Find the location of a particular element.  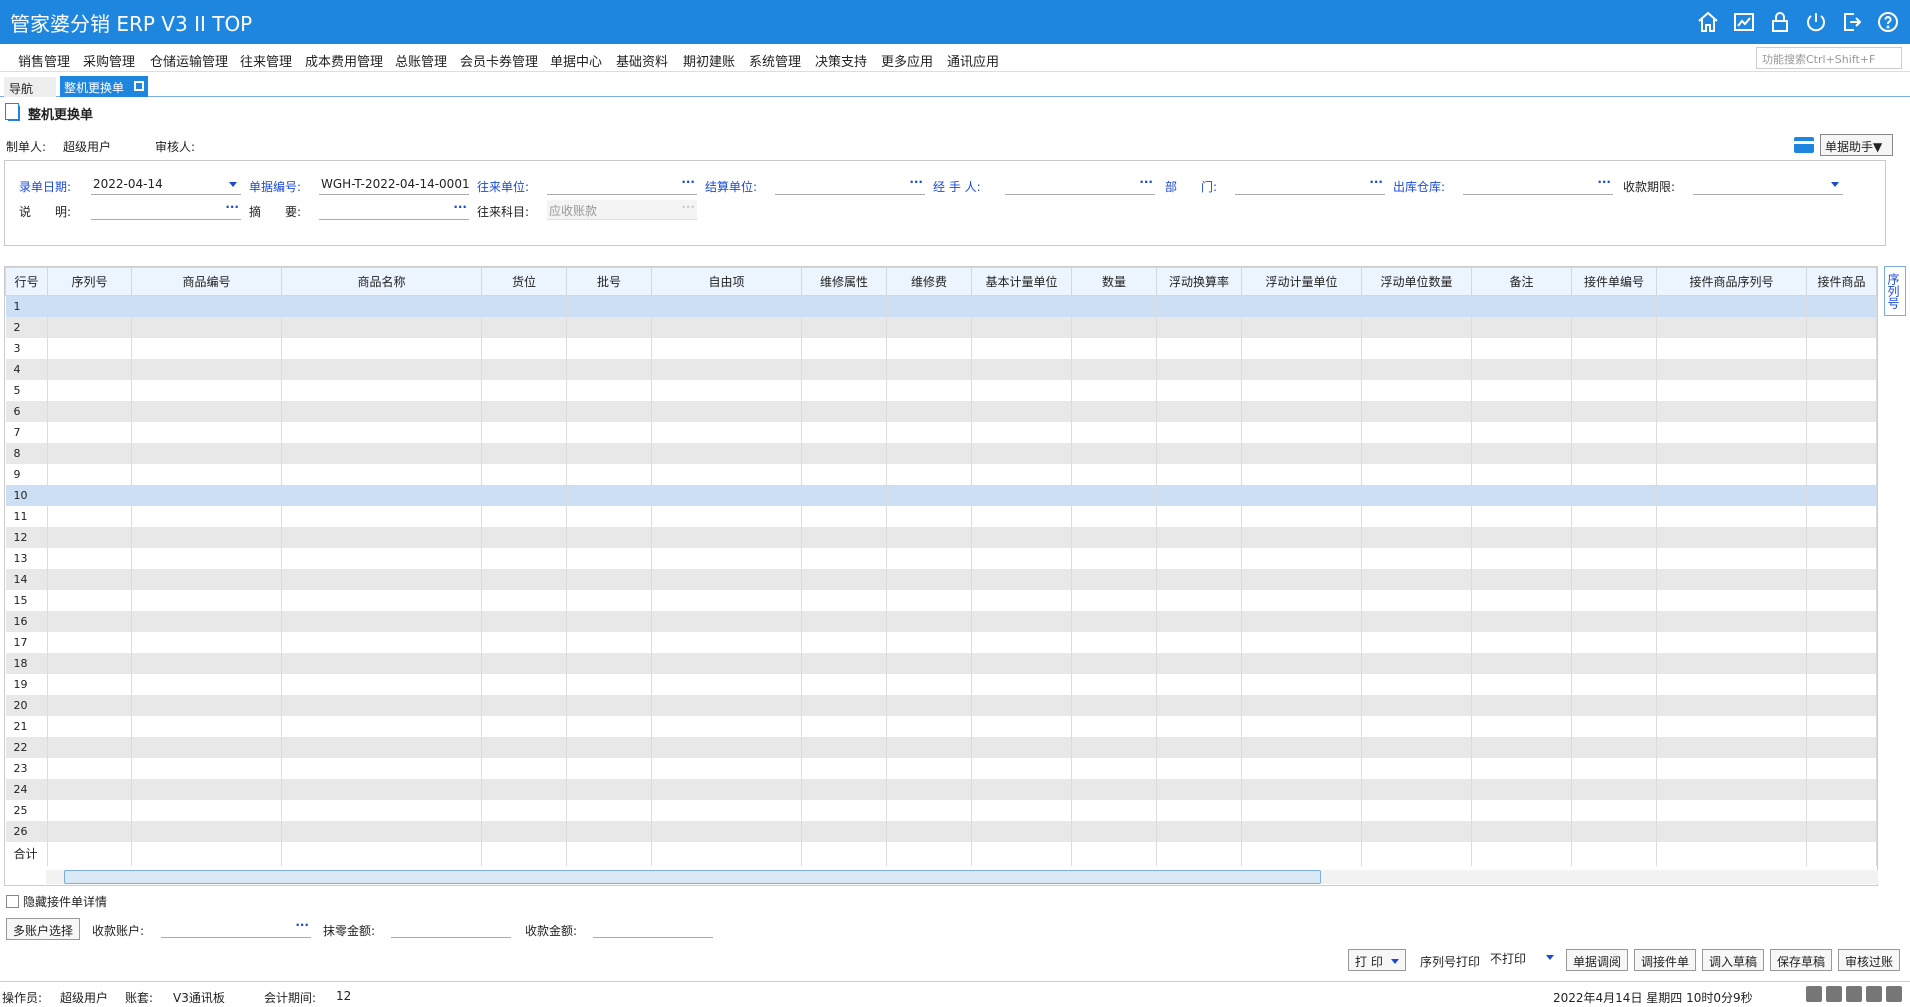

multi-account-button: 多账户选择 is located at coordinates (43, 929).